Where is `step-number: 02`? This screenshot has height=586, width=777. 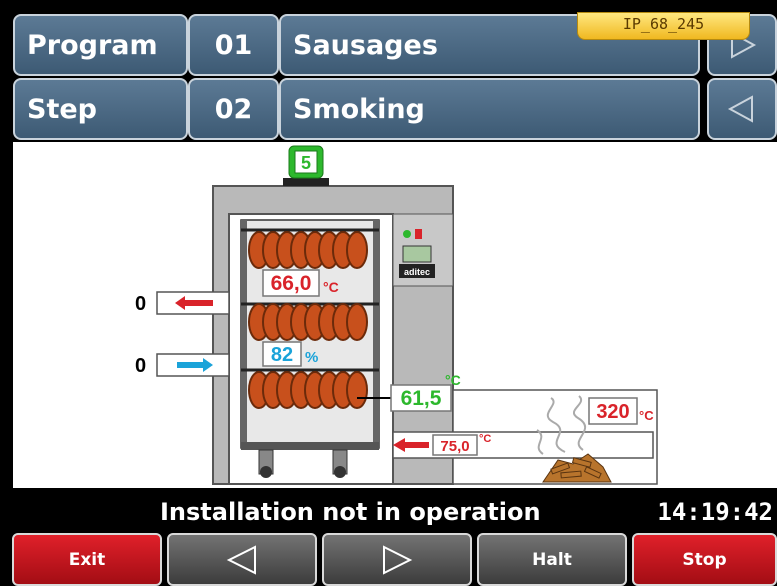
step-number: 02 is located at coordinates (233, 109).